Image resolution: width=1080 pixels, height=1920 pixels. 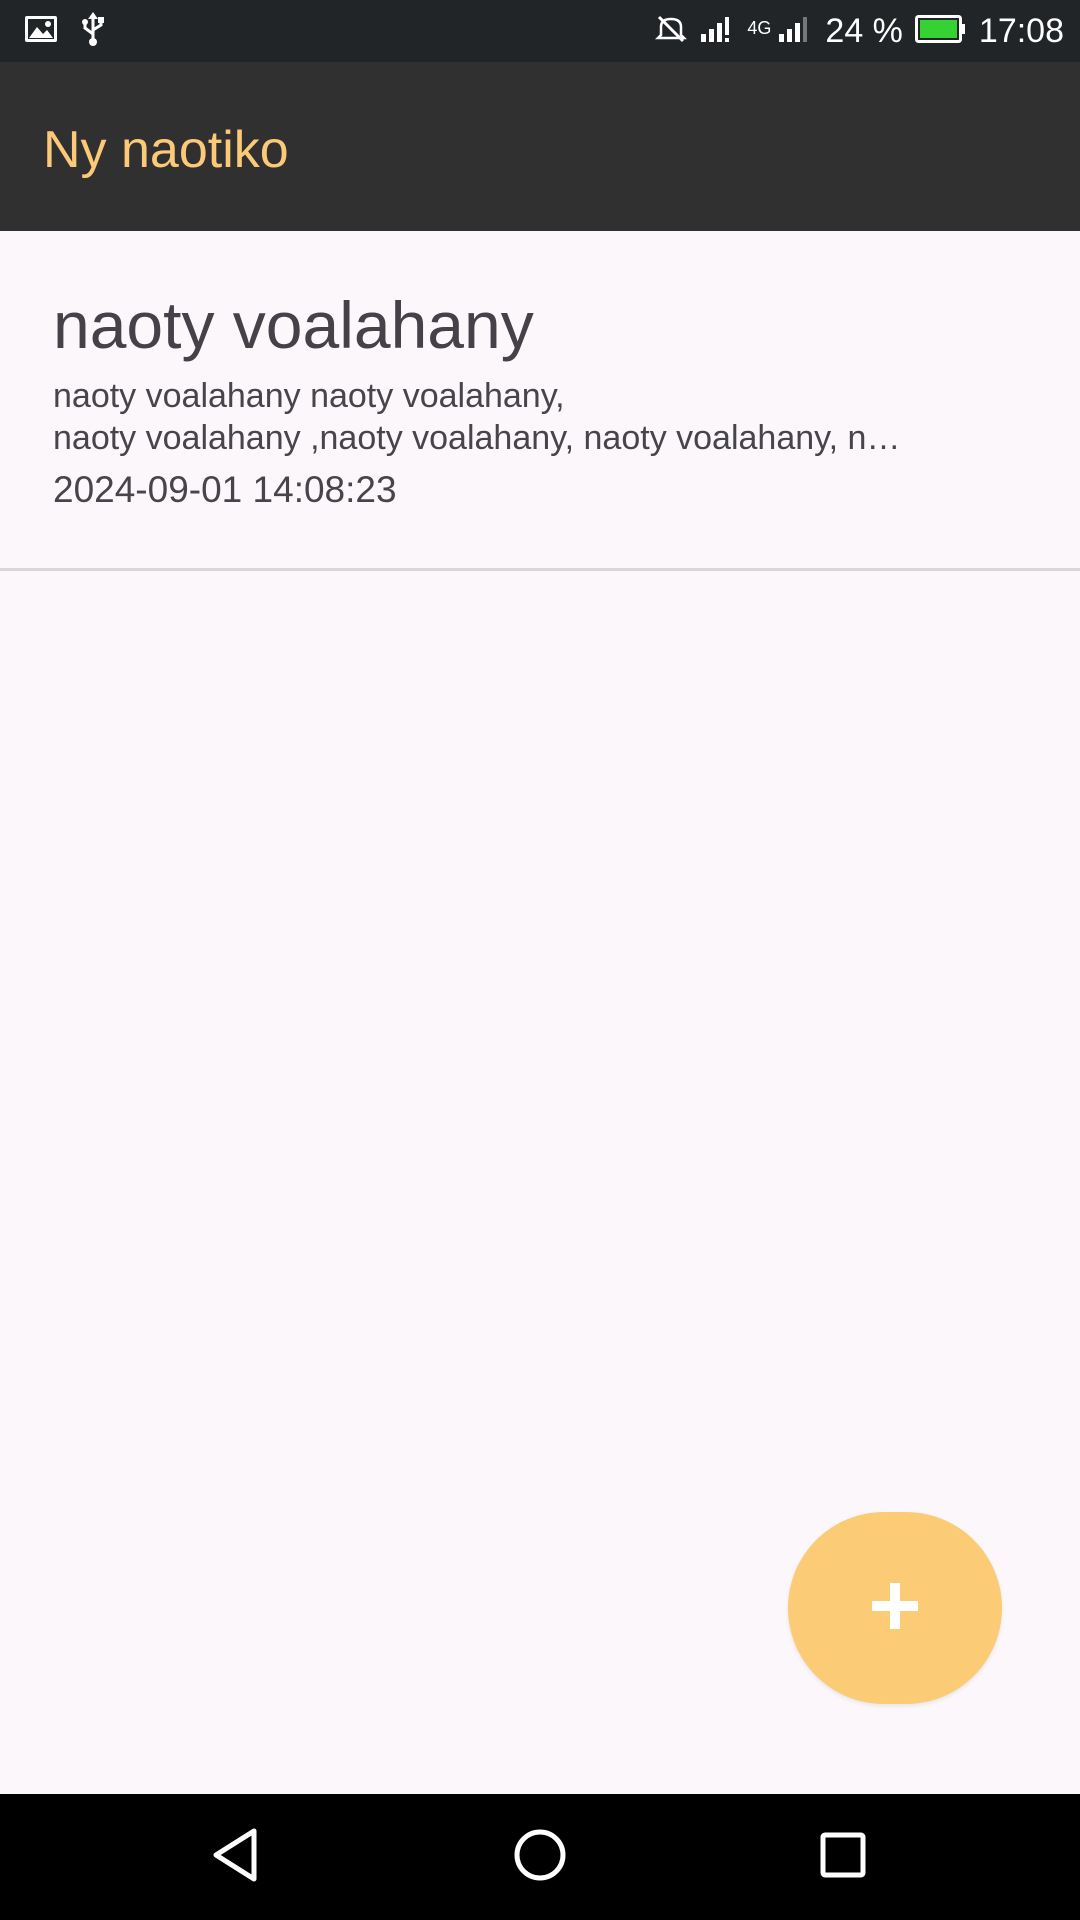 I want to click on back-button, so click(x=235, y=1857).